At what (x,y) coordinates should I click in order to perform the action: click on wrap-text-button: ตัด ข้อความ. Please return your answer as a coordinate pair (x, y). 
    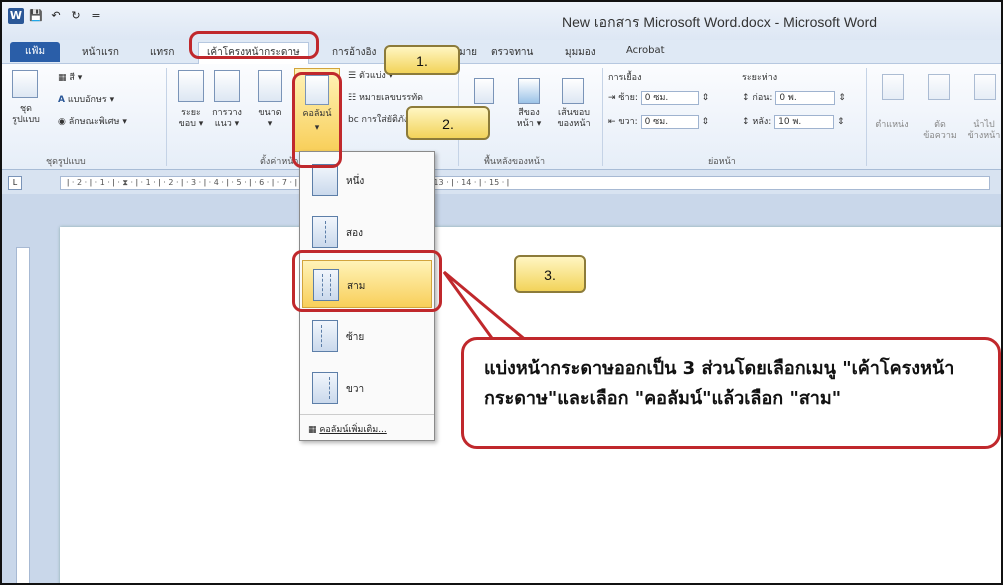
    Looking at the image, I should click on (940, 131).